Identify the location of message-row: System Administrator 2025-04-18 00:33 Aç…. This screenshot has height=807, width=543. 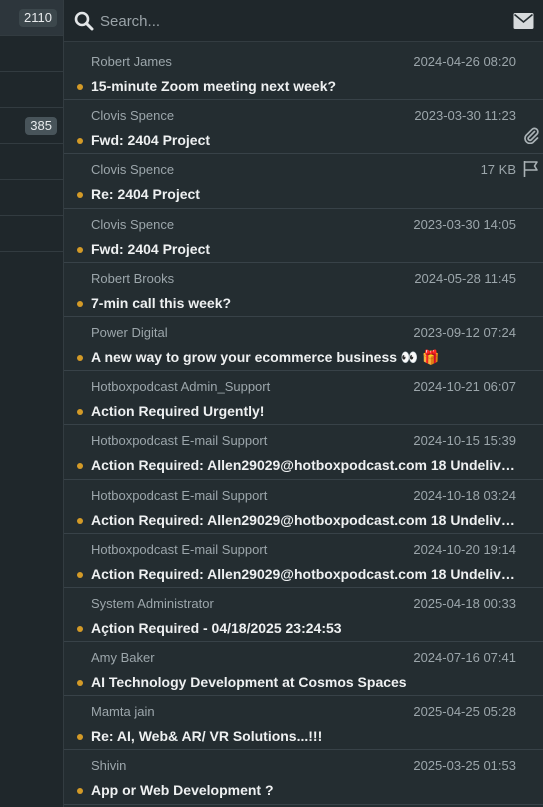
(303, 615).